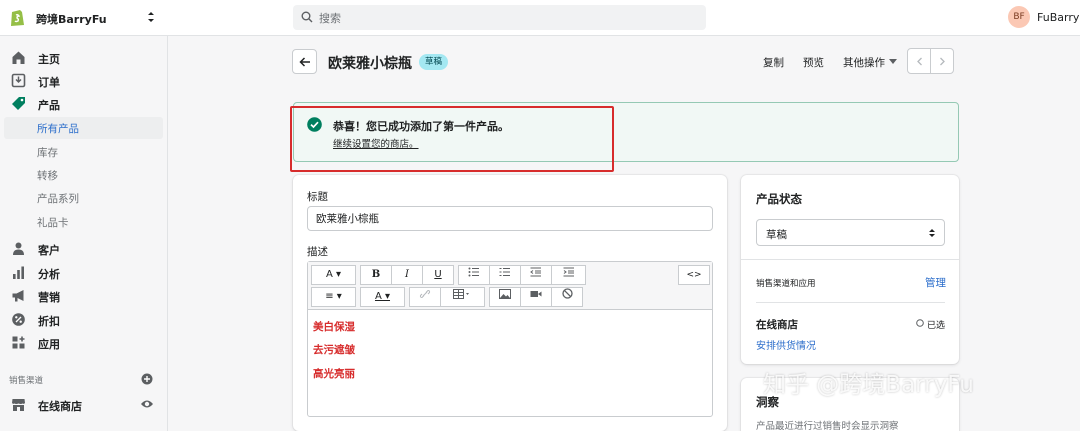  What do you see at coordinates (83, 222) in the screenshot?
I see `sidebar-subitem-gift-cards: 礼品卡` at bounding box center [83, 222].